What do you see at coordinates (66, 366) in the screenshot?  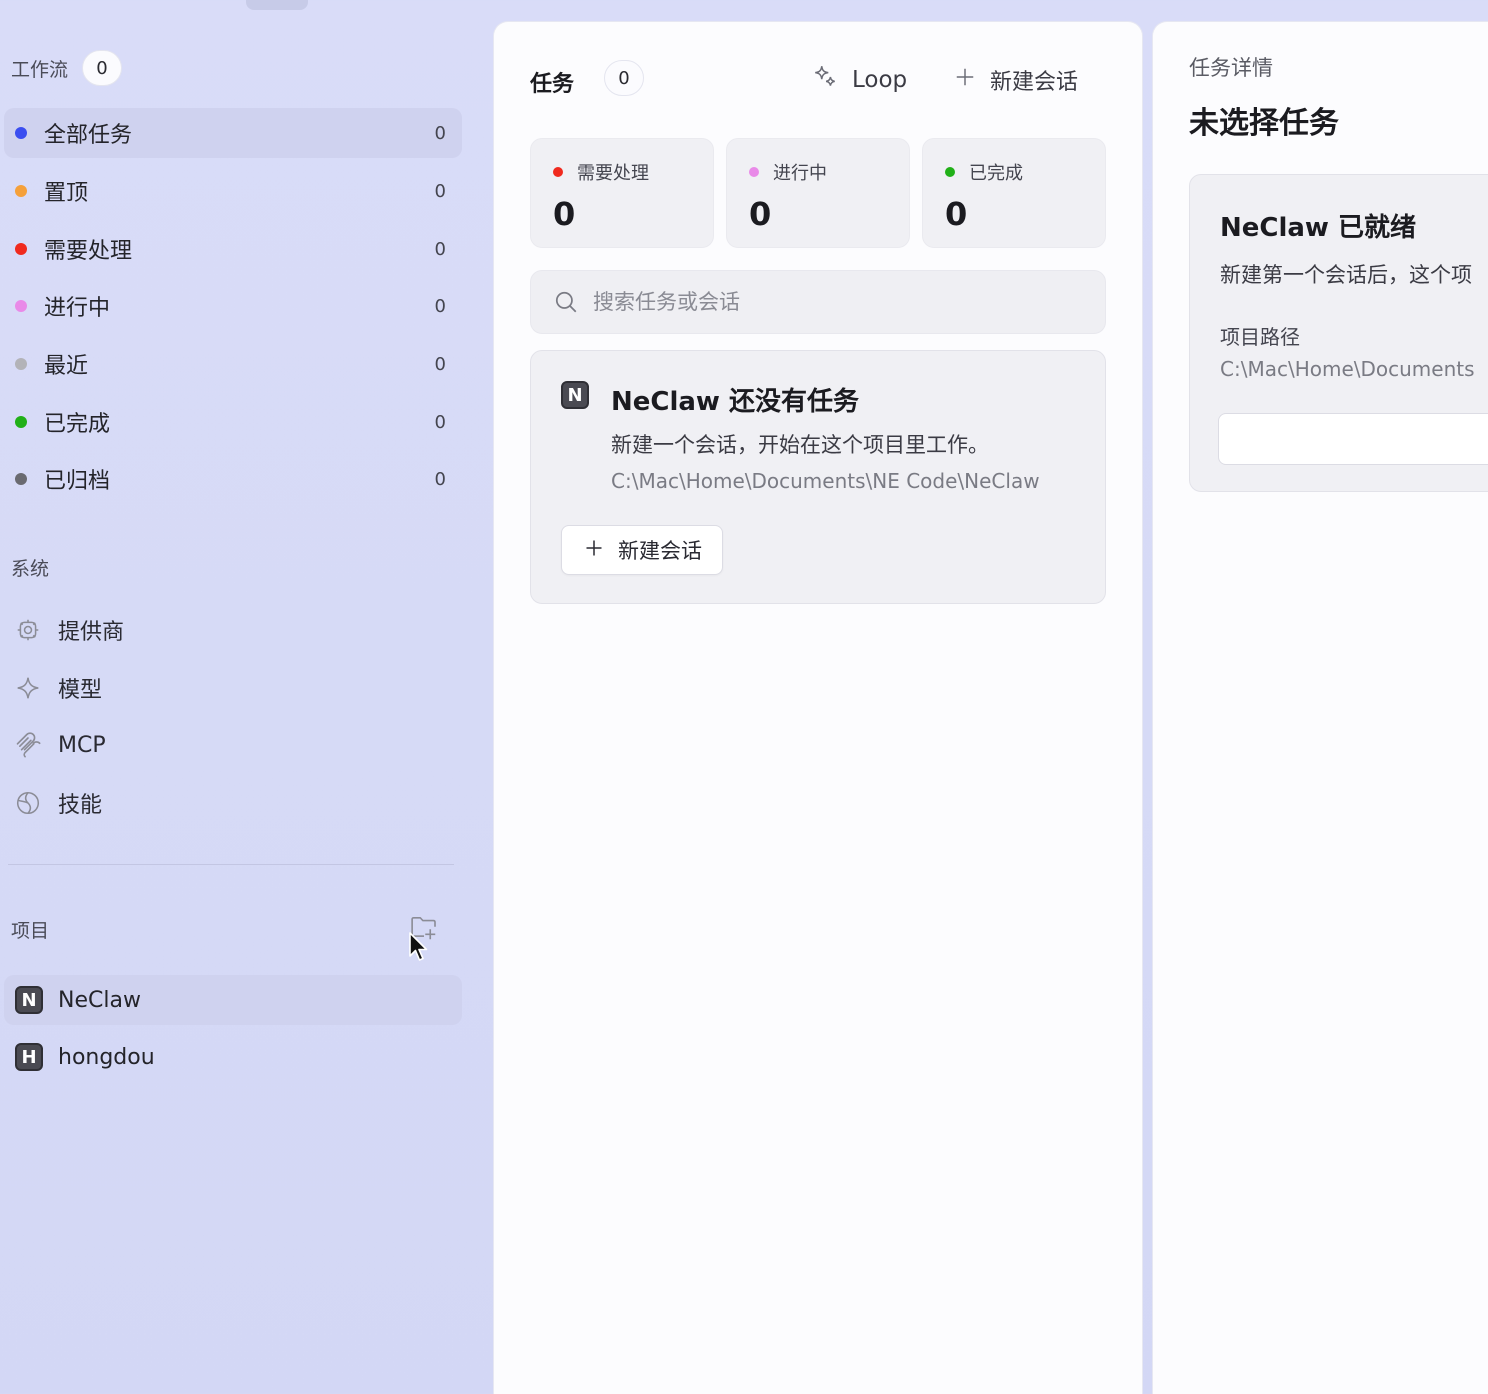 I see `workflow-item-label: 最近` at bounding box center [66, 366].